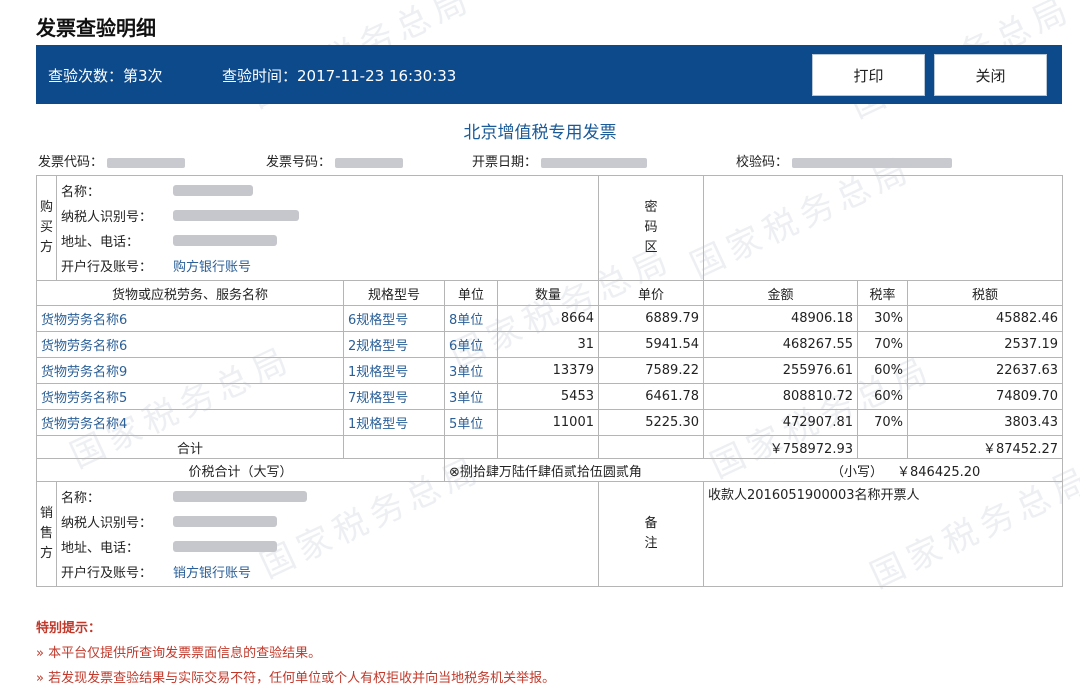 The image size is (1080, 691). I want to click on item-tax: 45882.46, so click(985, 318).